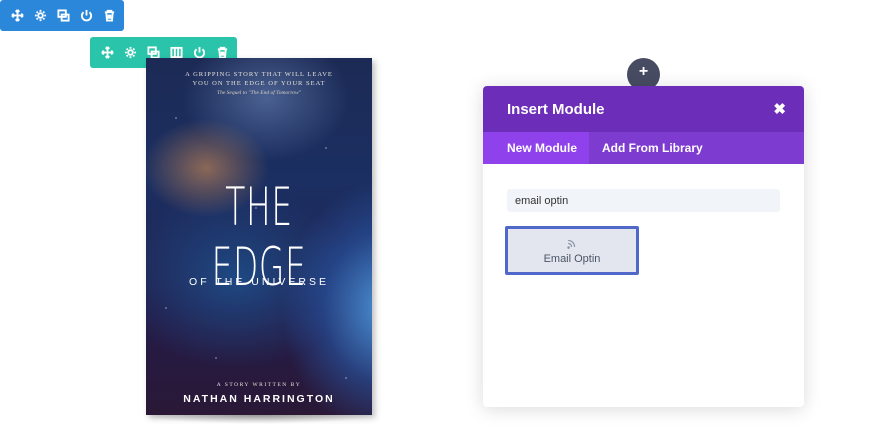 The width and height of the screenshot is (880, 433). I want to click on close-icon: ✖, so click(779, 109).